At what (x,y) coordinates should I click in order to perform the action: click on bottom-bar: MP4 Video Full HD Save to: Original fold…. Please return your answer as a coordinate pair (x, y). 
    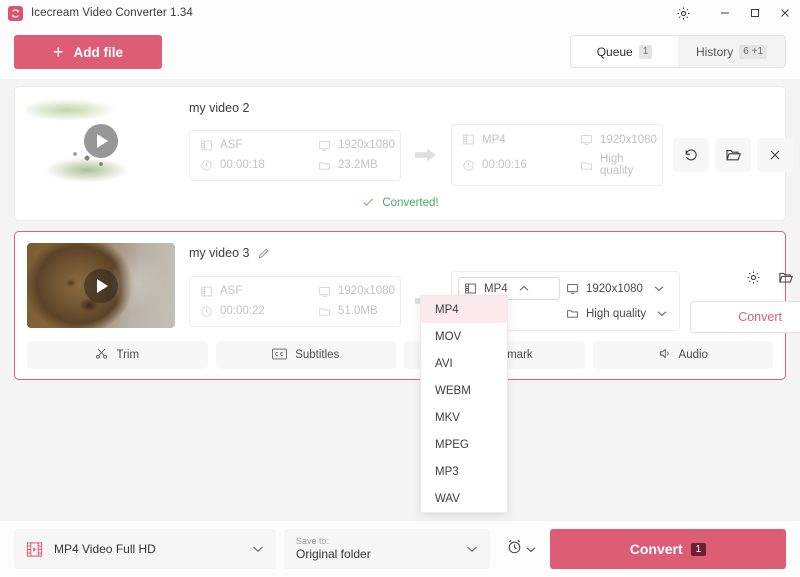
    Looking at the image, I should click on (400, 548).